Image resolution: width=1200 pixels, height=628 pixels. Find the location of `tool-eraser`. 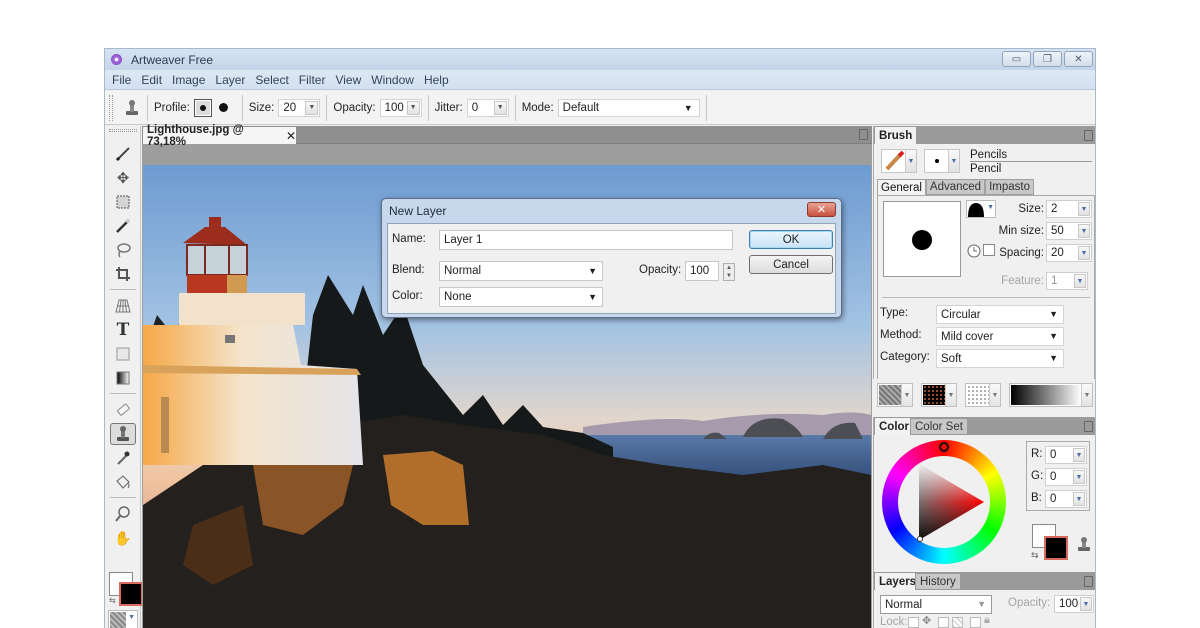

tool-eraser is located at coordinates (123, 410).